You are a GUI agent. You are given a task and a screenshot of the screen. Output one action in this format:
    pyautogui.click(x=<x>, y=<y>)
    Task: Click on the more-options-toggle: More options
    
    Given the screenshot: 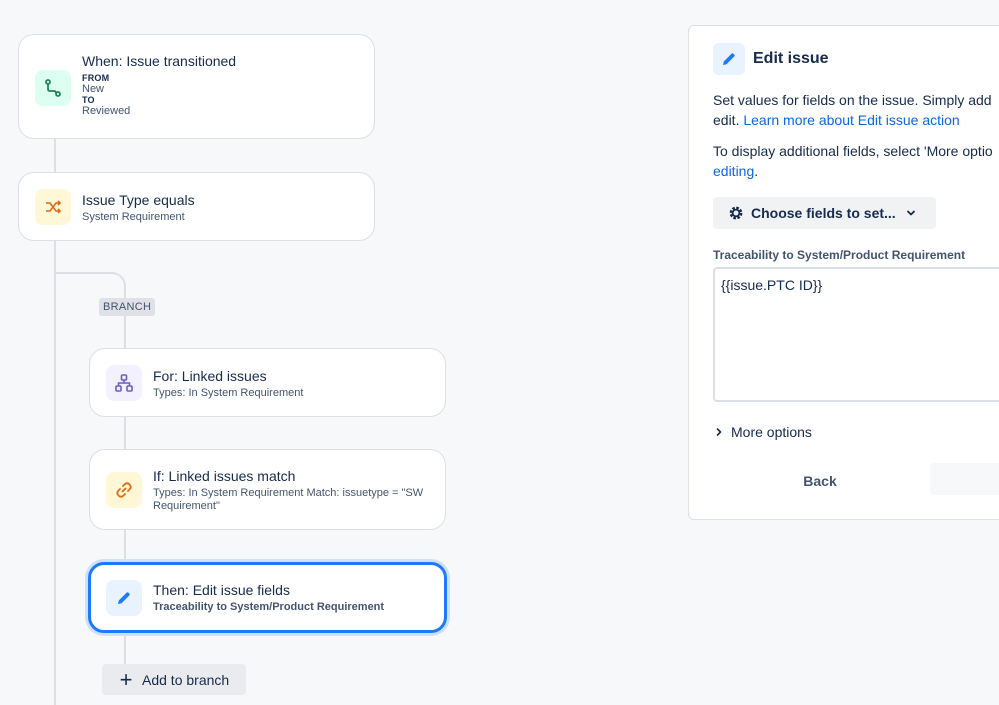 What is the action you would take?
    pyautogui.click(x=763, y=432)
    